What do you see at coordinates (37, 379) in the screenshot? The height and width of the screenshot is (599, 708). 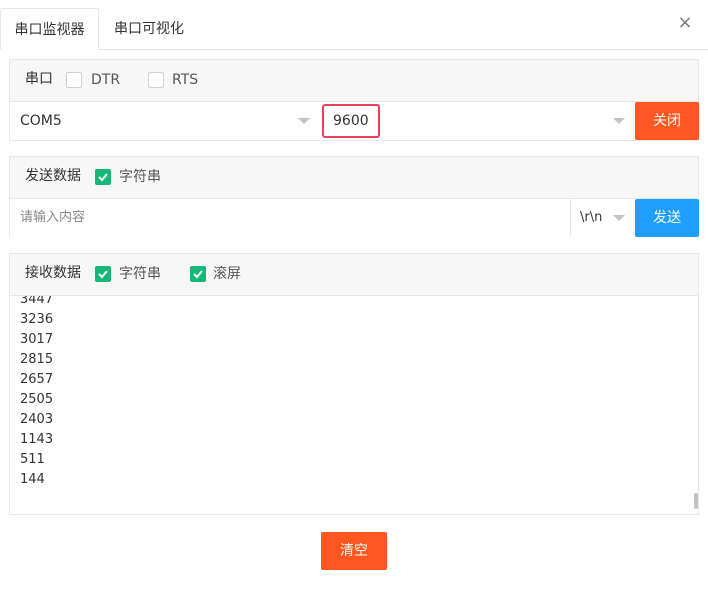 I see `receive-line: 2657` at bounding box center [37, 379].